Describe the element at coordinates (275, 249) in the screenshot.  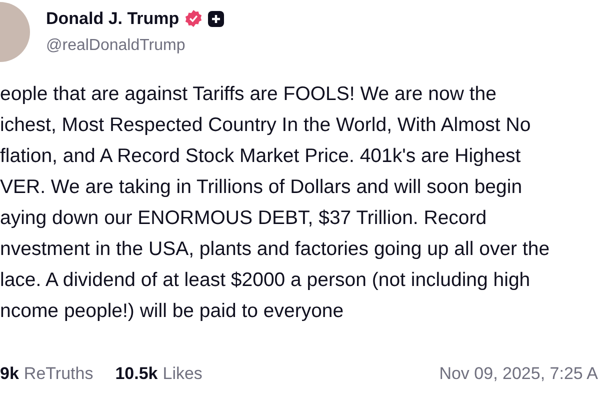
I see `post-text-line: nvestment in the USA, plants and factories going up all over the` at that location.